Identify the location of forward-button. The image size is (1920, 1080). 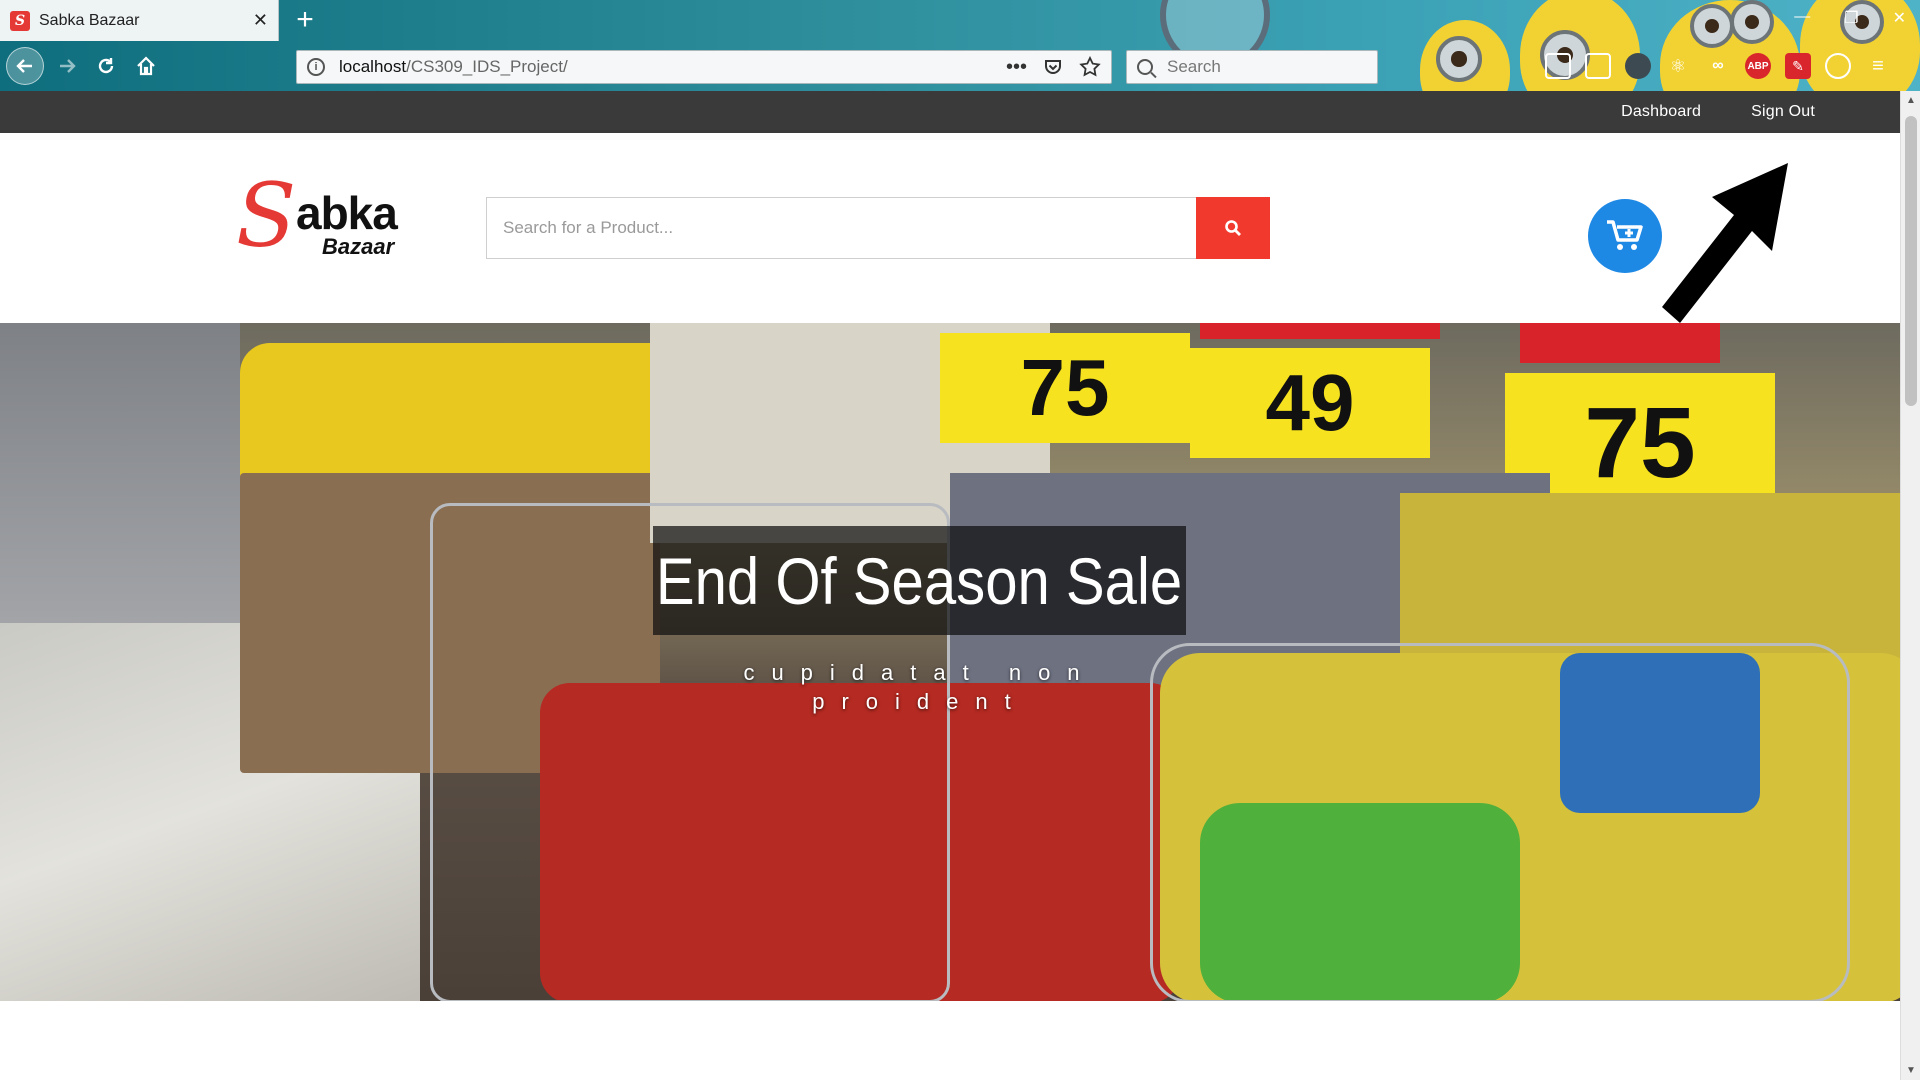
(67, 66).